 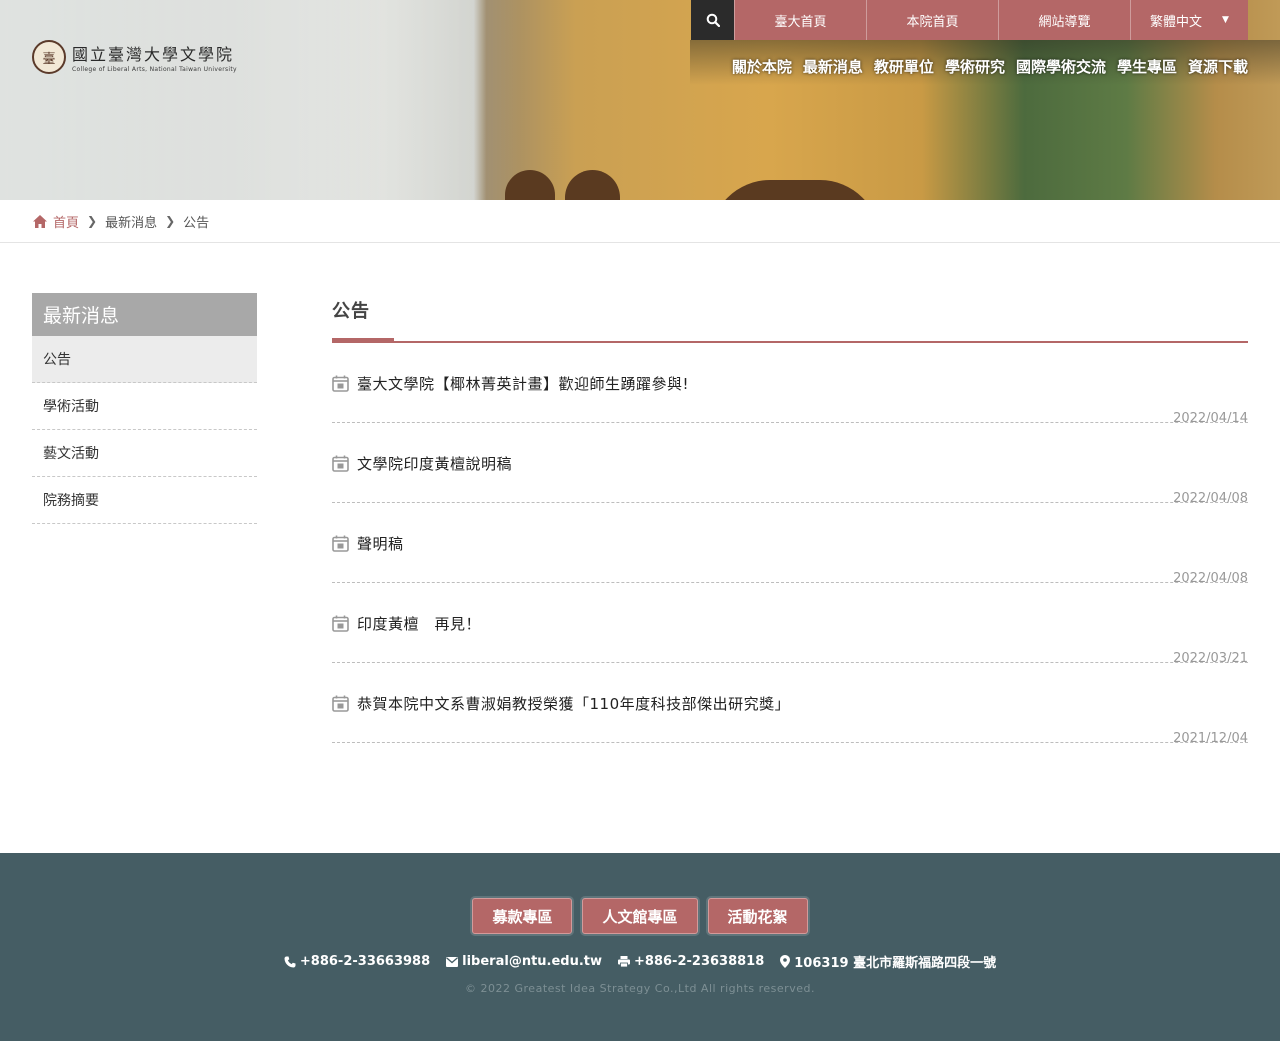 What do you see at coordinates (131, 221) in the screenshot?
I see `breadcrumb-news: 最新消息` at bounding box center [131, 221].